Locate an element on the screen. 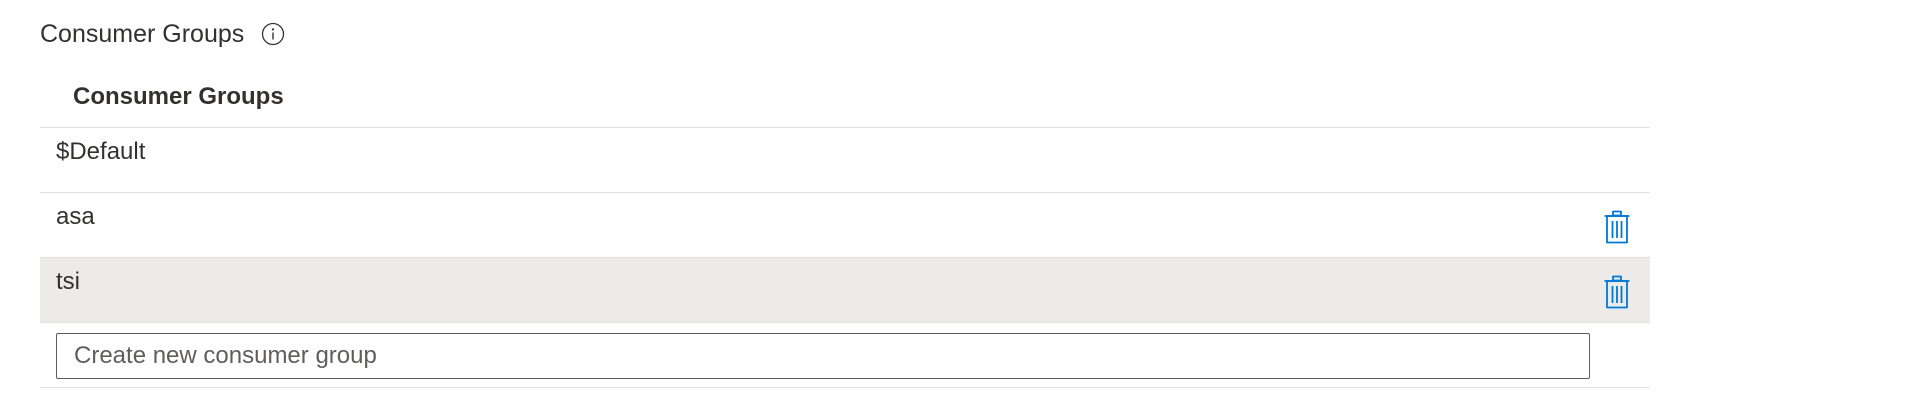  new-consumer-group-input is located at coordinates (823, 356).